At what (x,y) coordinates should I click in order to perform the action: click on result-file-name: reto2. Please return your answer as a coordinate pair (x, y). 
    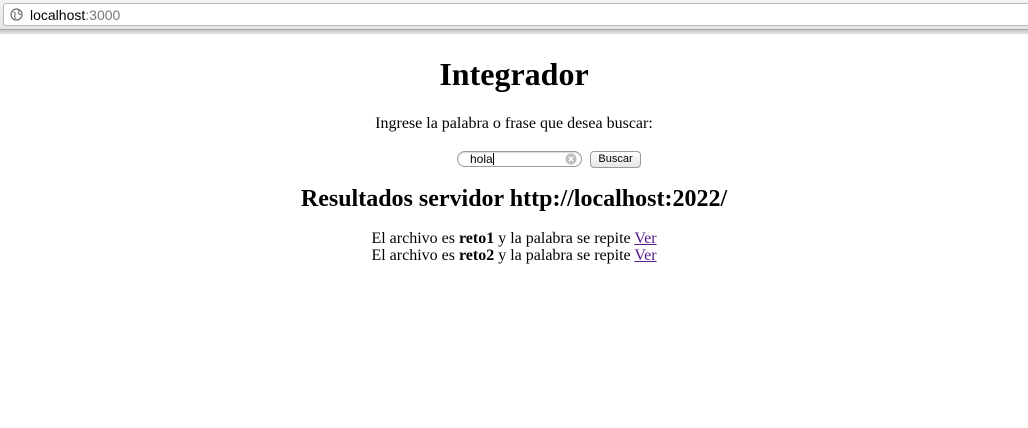
    Looking at the image, I should click on (476, 255).